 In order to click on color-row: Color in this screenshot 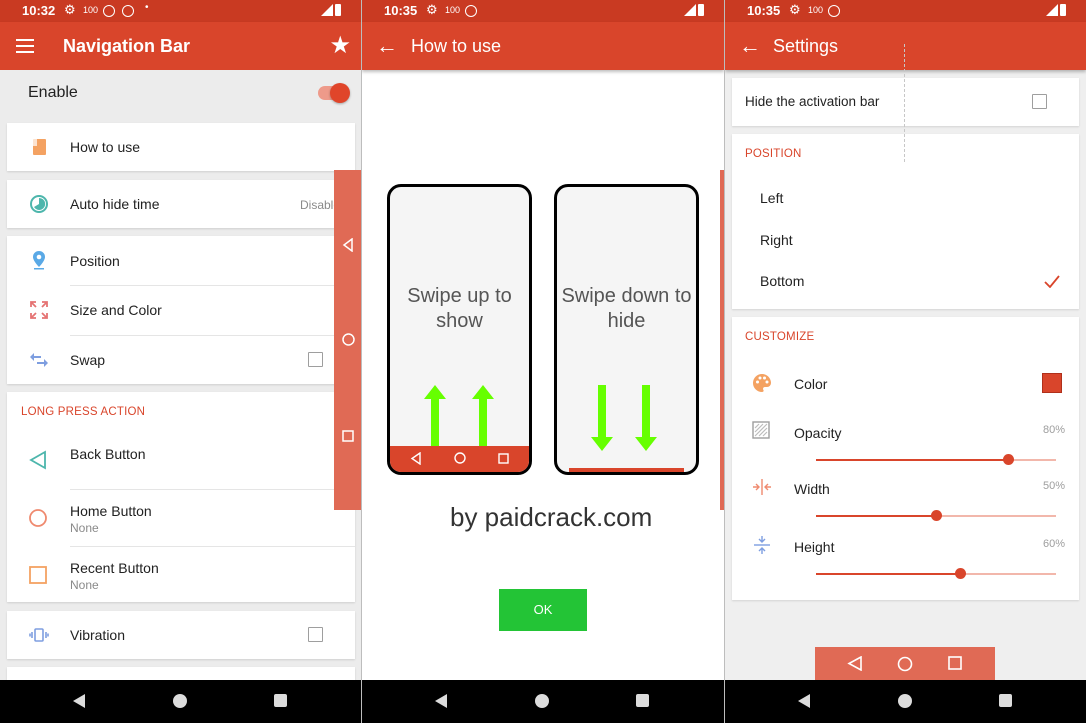, I will do `click(905, 385)`.